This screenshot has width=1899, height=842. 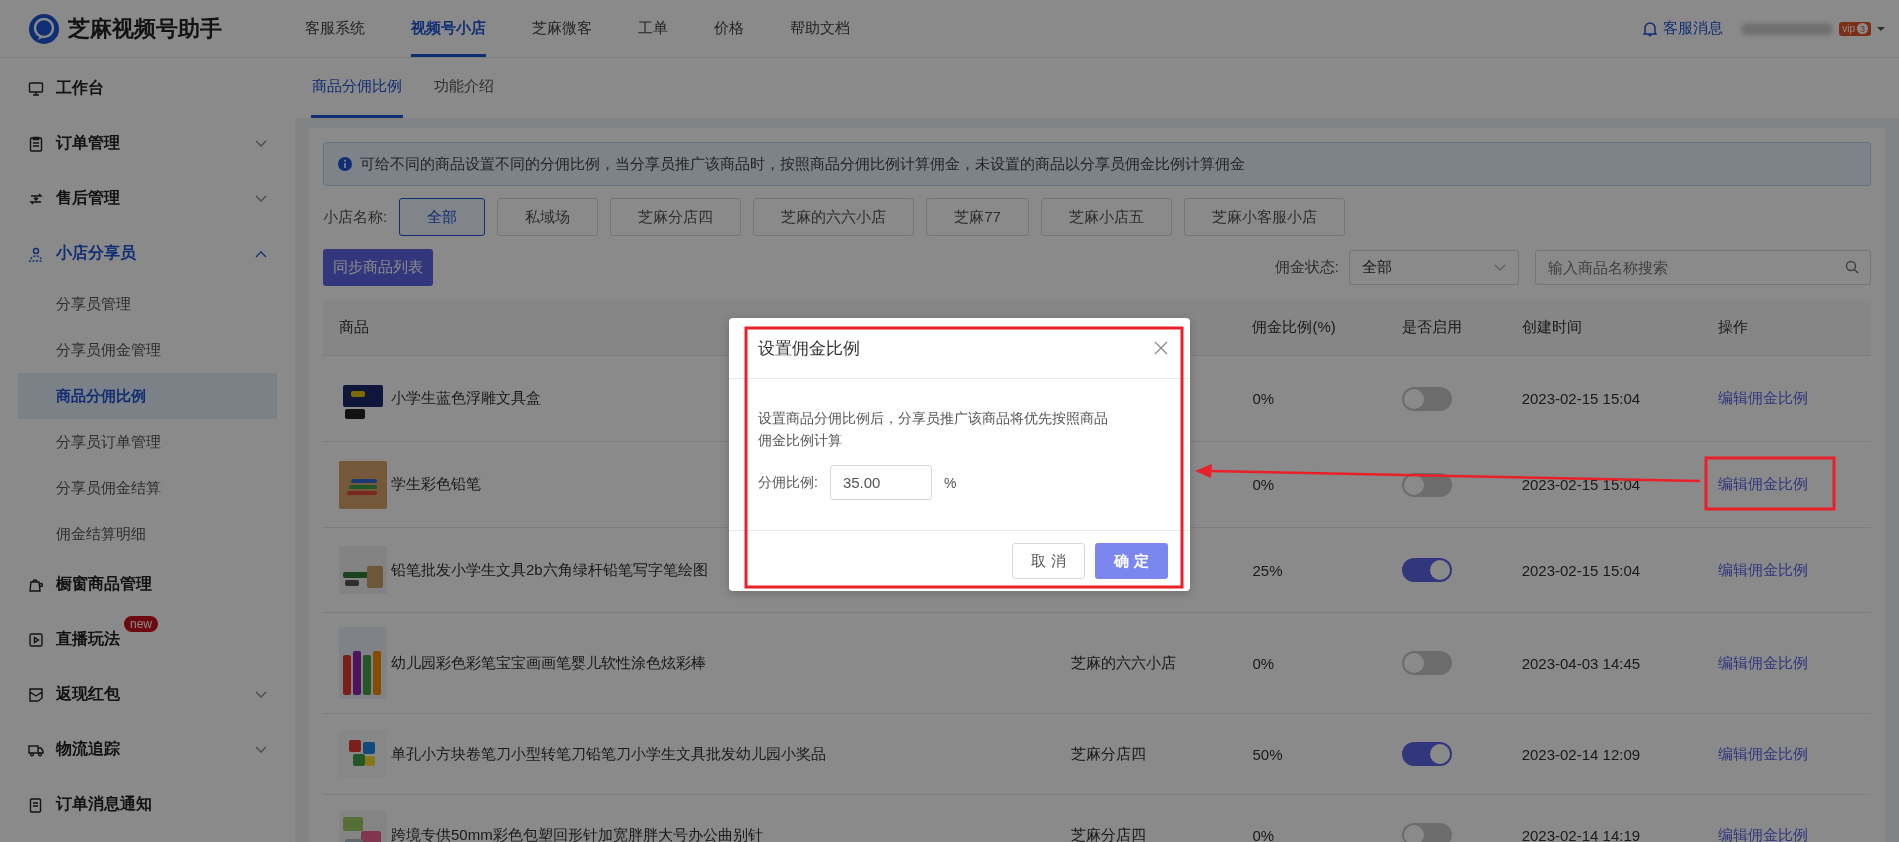 What do you see at coordinates (549, 570) in the screenshot?
I see `product-name: 铅笔批发小学生文具2b六角绿杆铅笔写字笔绘图` at bounding box center [549, 570].